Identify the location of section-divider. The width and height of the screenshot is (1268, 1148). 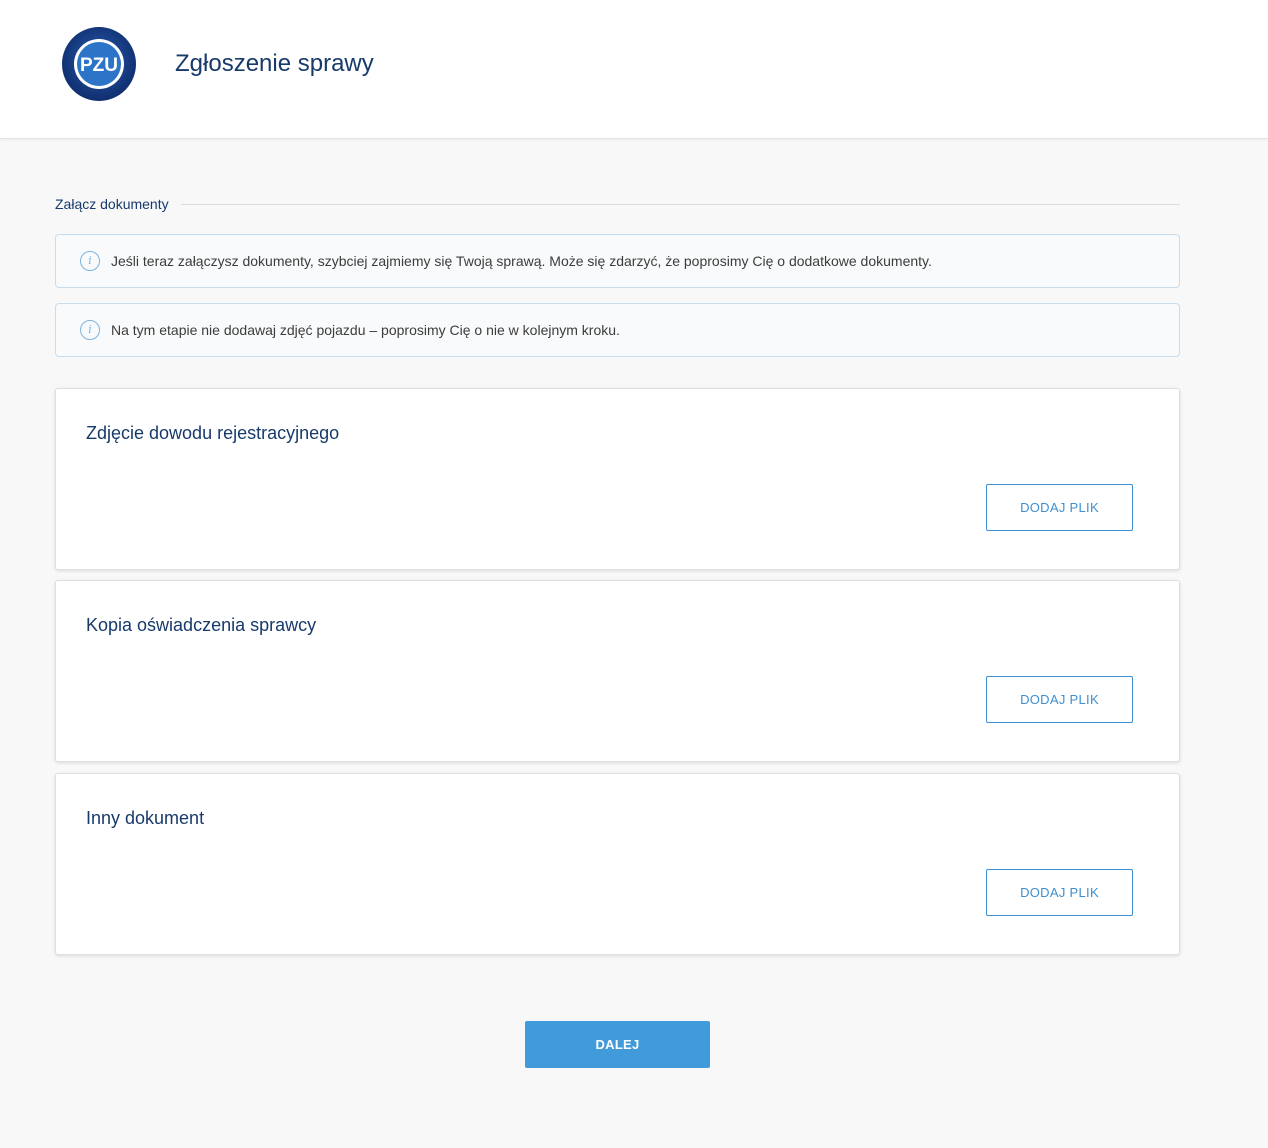
(680, 204).